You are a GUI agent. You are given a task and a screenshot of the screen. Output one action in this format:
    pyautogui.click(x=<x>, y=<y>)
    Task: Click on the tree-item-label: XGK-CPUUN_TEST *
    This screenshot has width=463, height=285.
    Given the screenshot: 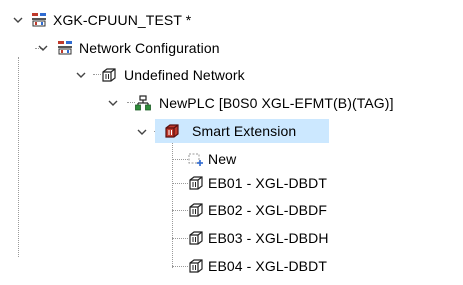 What is the action you would take?
    pyautogui.click(x=122, y=20)
    